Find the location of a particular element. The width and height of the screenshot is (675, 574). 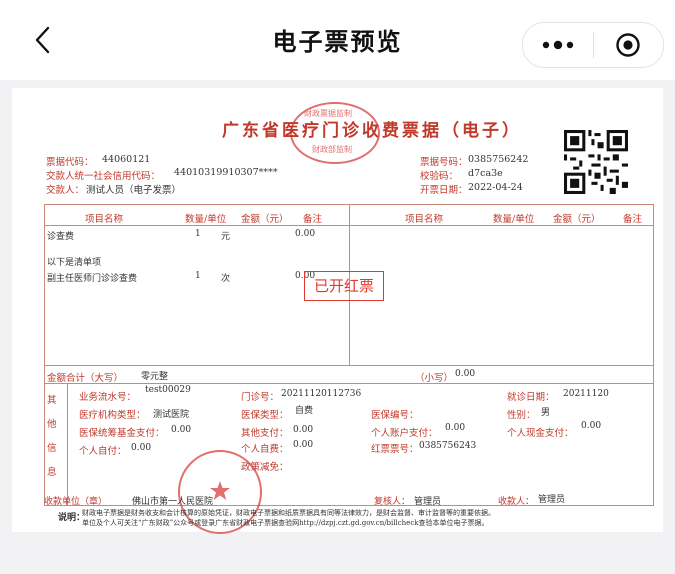

check-code: d7ca3e is located at coordinates (485, 173).